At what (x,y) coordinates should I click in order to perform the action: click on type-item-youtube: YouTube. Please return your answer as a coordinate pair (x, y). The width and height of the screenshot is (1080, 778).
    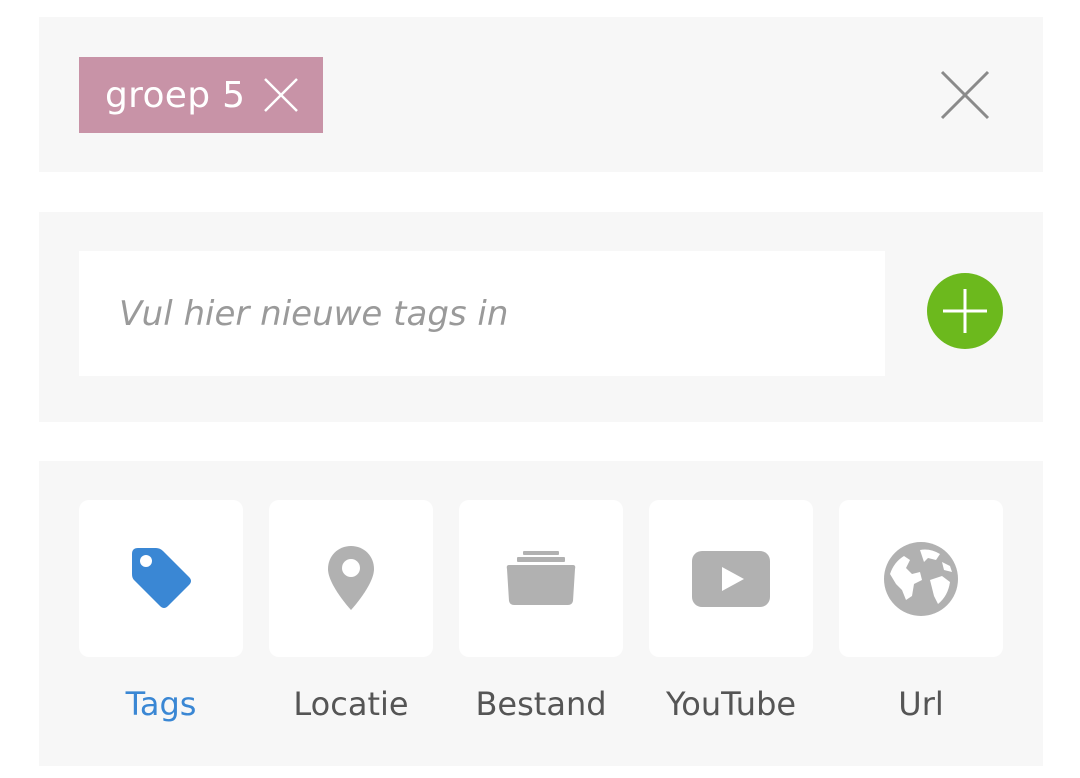
    Looking at the image, I should click on (731, 611).